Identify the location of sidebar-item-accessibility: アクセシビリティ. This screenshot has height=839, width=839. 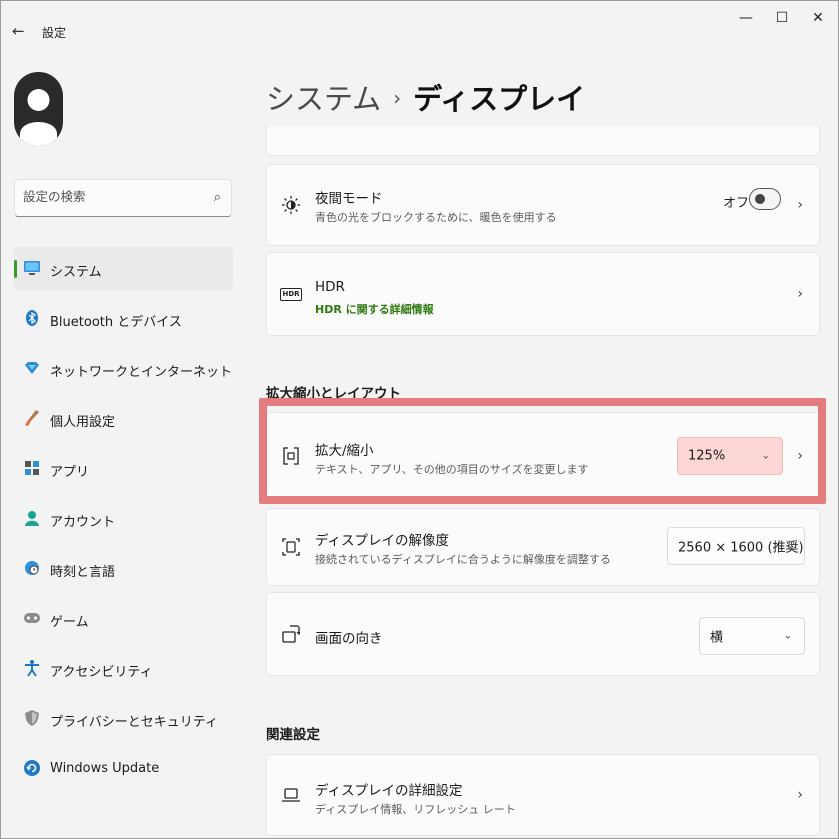
(123, 669).